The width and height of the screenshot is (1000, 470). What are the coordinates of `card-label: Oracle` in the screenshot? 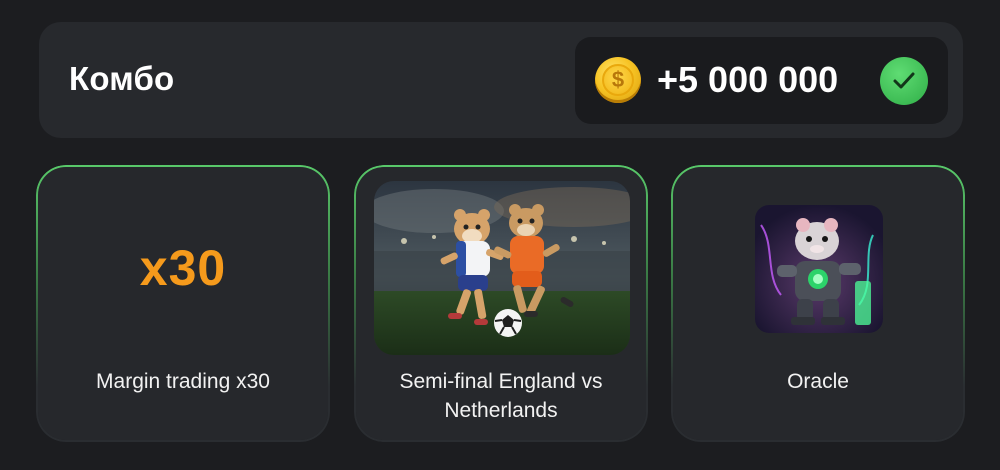 It's located at (818, 381).